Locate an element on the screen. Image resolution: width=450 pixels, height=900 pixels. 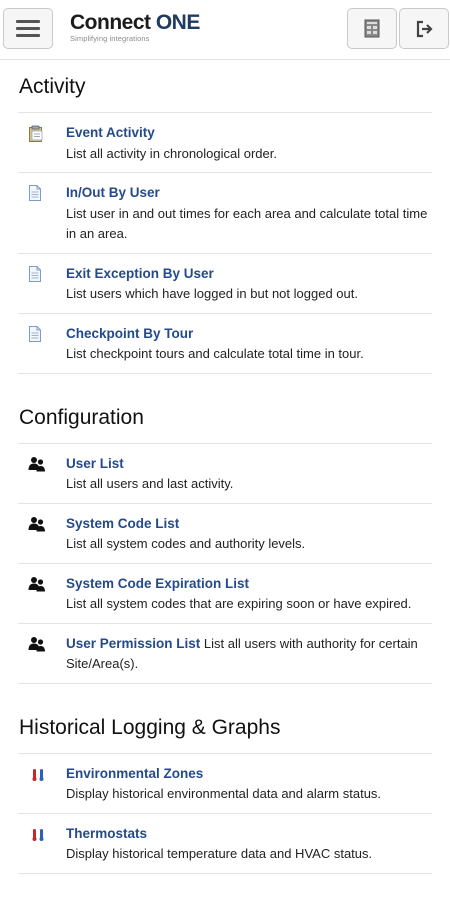
logout-button is located at coordinates (424, 28).